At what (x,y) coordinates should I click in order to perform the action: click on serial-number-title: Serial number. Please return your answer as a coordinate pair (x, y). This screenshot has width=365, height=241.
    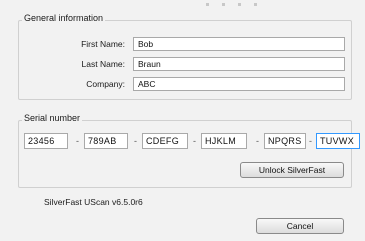
    Looking at the image, I should click on (52, 118).